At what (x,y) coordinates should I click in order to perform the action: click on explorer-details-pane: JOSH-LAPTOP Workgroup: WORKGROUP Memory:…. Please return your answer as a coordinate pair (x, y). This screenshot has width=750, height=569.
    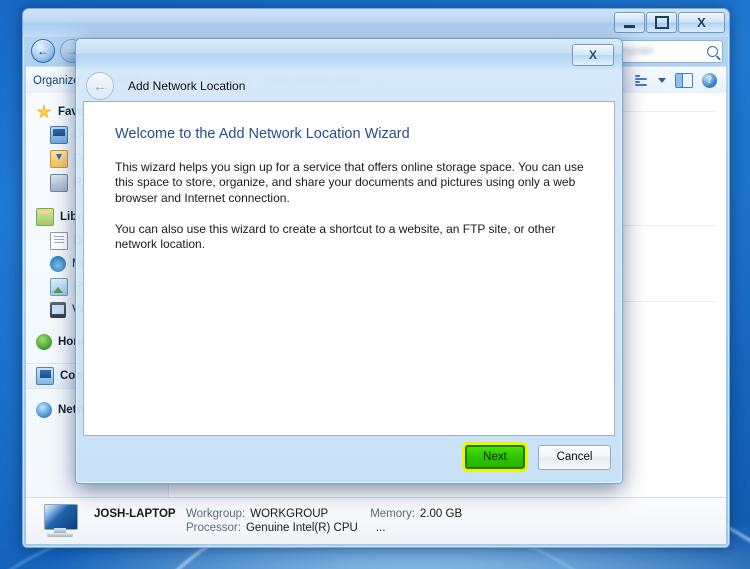
    Looking at the image, I should click on (376, 520).